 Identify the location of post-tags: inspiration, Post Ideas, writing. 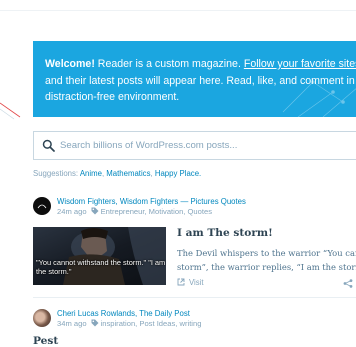
(151, 323).